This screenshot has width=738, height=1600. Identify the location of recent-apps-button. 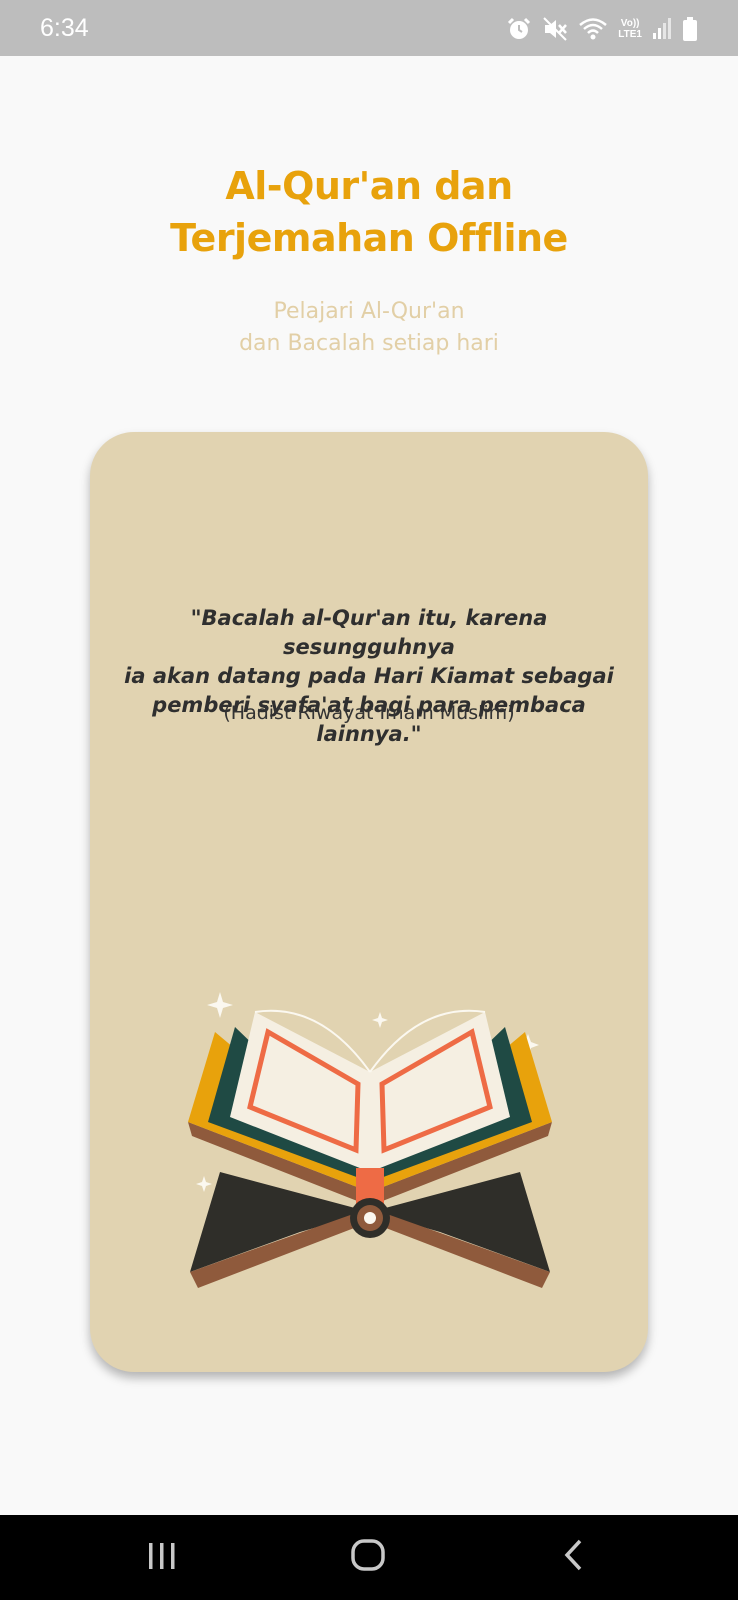
(162, 1557).